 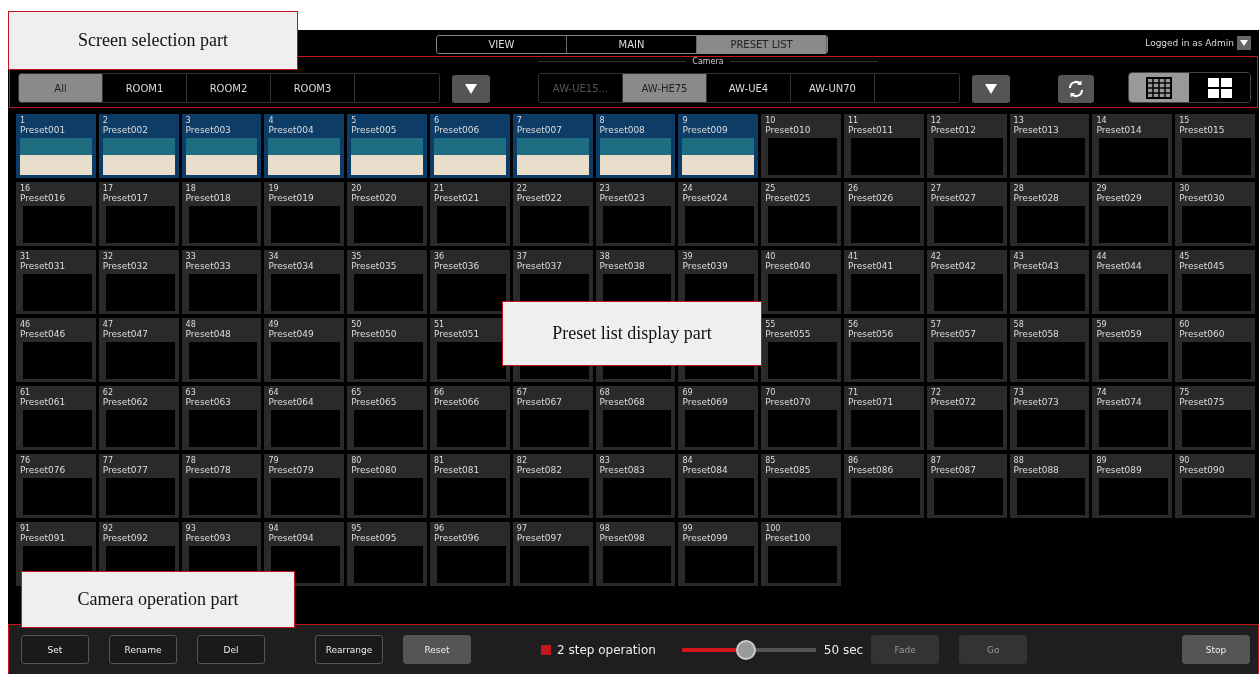 What do you see at coordinates (231, 649) in the screenshot?
I see `operation-button: Del` at bounding box center [231, 649].